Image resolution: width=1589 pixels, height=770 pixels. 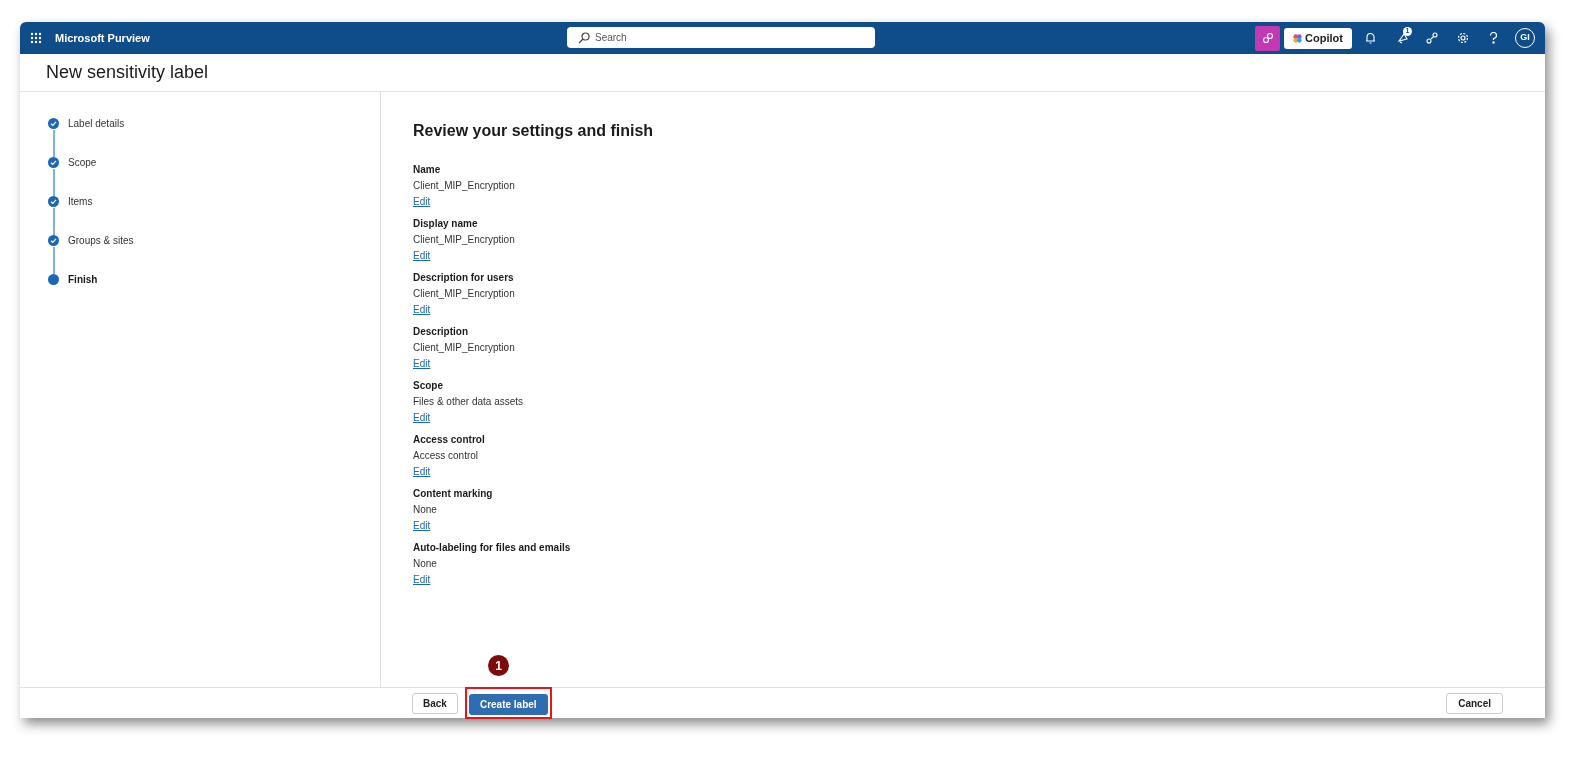 I want to click on copilot-logo-icon, so click(x=1298, y=38).